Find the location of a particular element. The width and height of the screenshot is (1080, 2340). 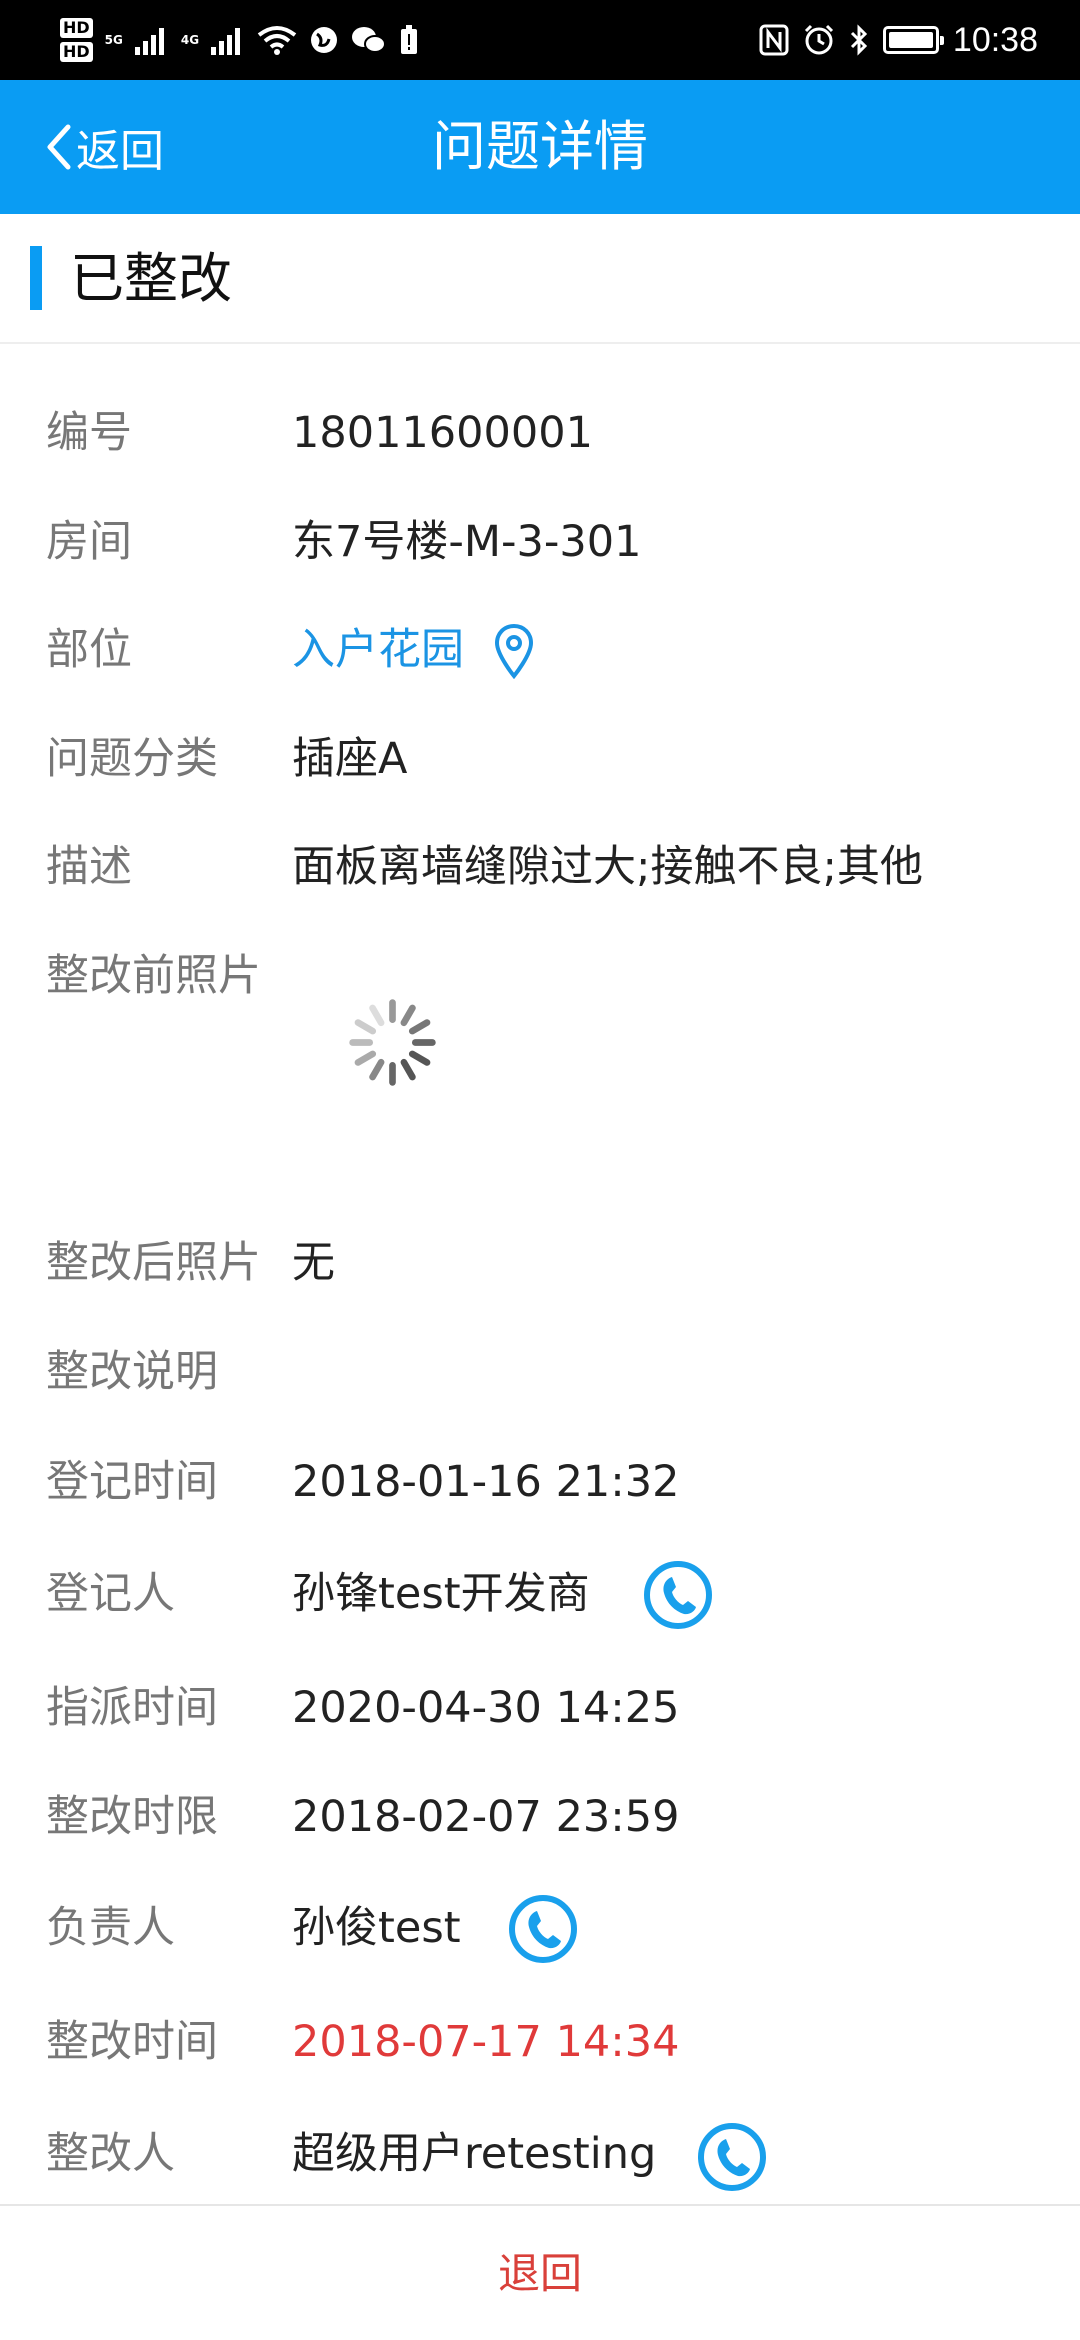

assign-time-label: 指派时间 is located at coordinates (132, 1708).